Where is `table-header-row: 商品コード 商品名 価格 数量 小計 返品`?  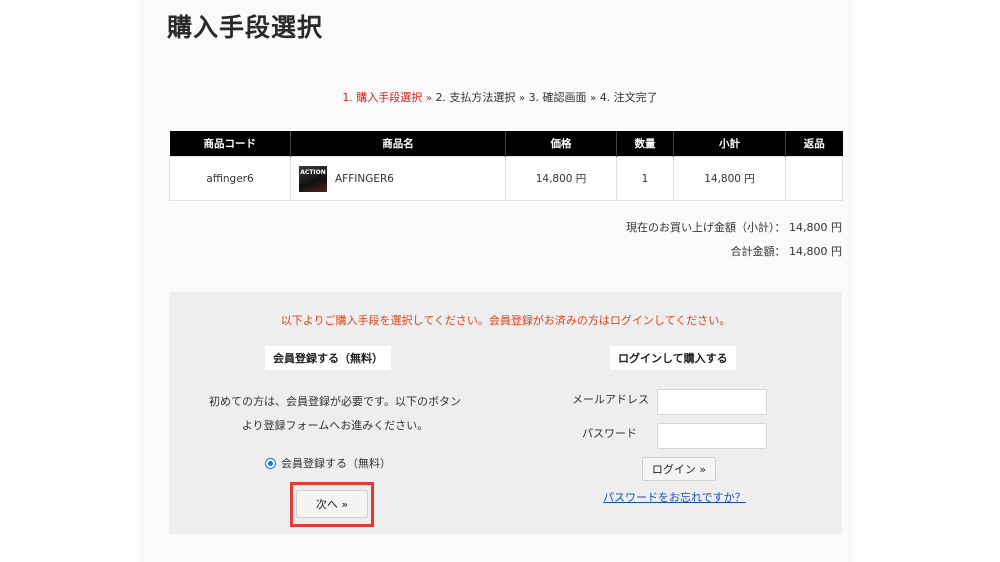 table-header-row: 商品コード 商品名 価格 数量 小計 返品 is located at coordinates (506, 144).